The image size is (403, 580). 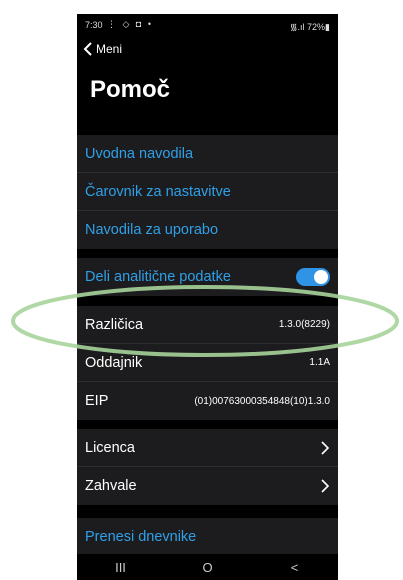 What do you see at coordinates (262, 401) in the screenshot?
I see `eip-value: (01)00763000354848(10)1.3.0` at bounding box center [262, 401].